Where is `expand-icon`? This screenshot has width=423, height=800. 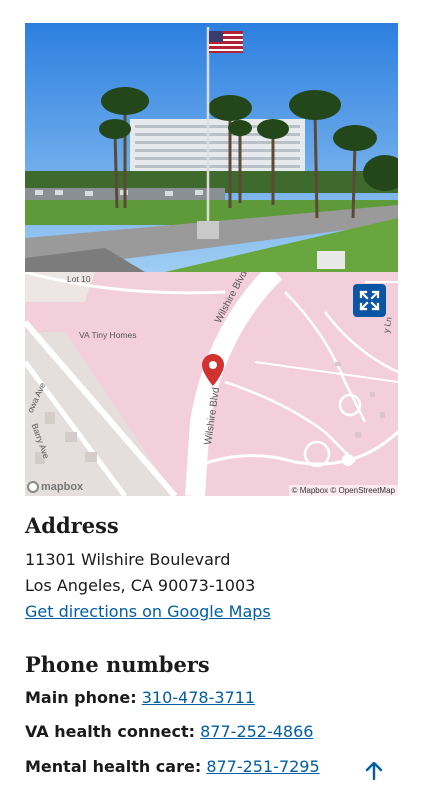
expand-icon is located at coordinates (369, 300).